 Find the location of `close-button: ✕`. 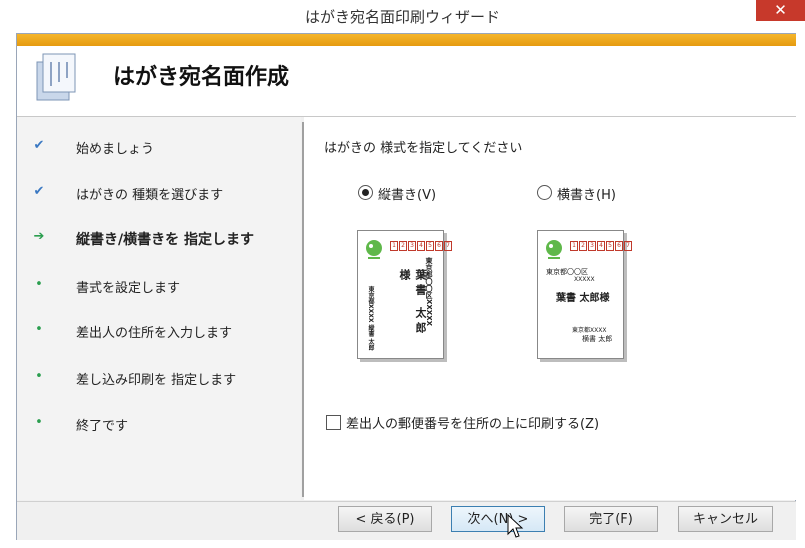

close-button: ✕ is located at coordinates (780, 10).